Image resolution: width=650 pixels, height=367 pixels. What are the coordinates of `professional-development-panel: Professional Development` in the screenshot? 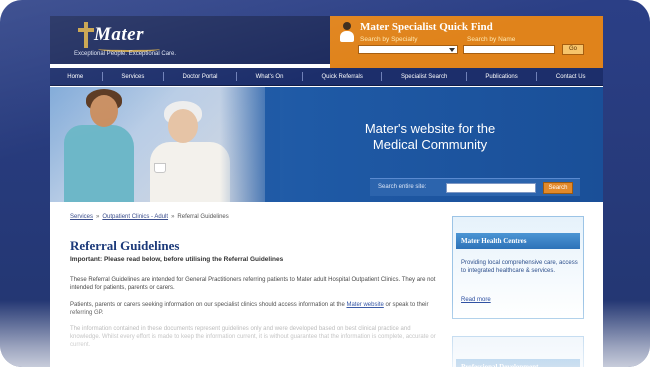 It's located at (518, 351).